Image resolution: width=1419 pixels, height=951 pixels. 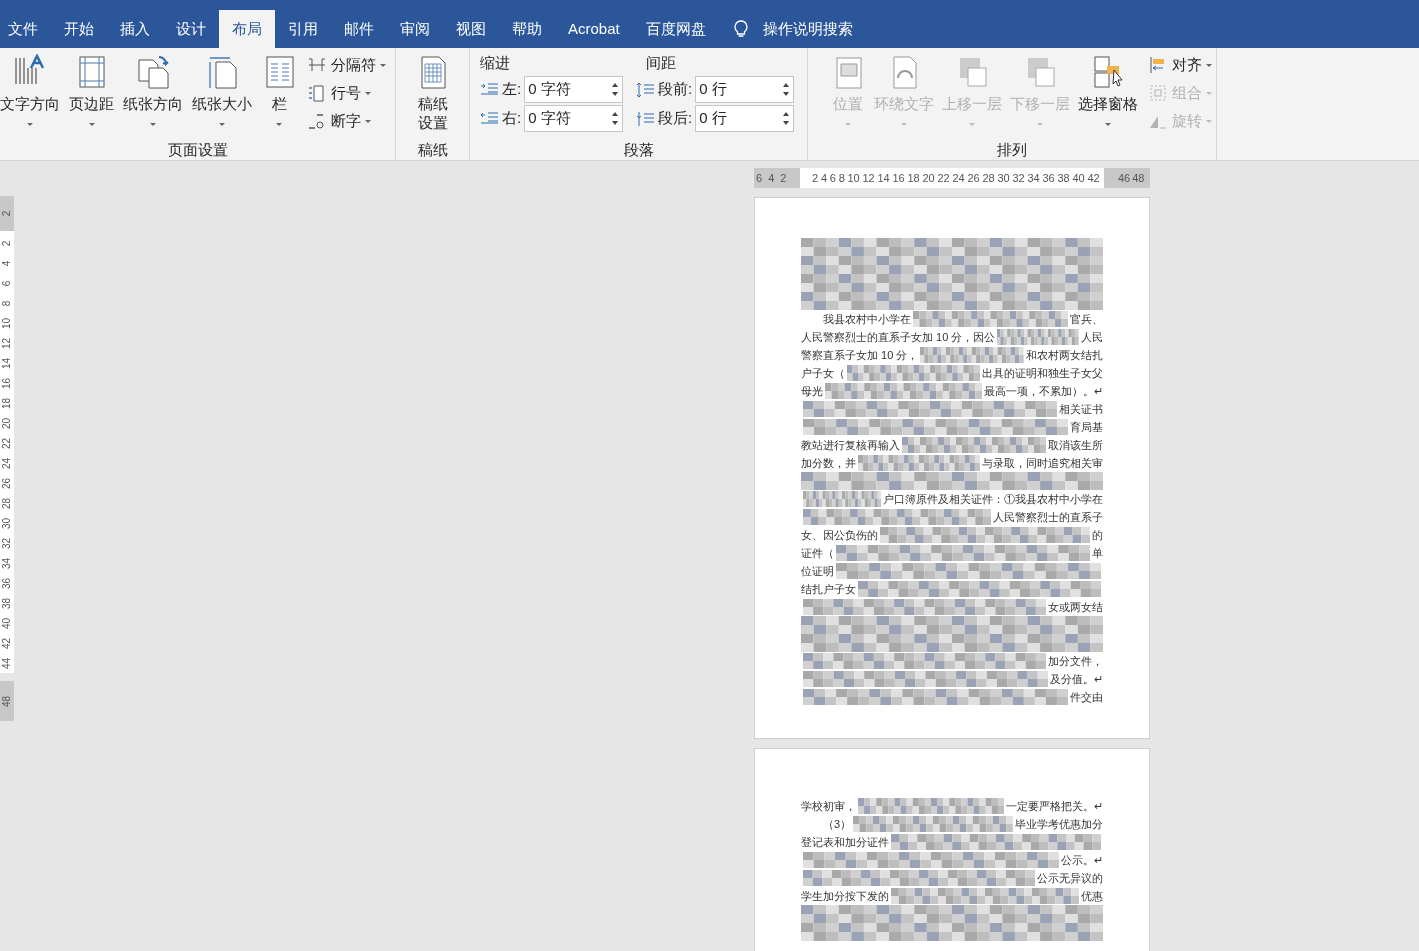 What do you see at coordinates (79, 29) in the screenshot?
I see `ribbon-tab: 开始` at bounding box center [79, 29].